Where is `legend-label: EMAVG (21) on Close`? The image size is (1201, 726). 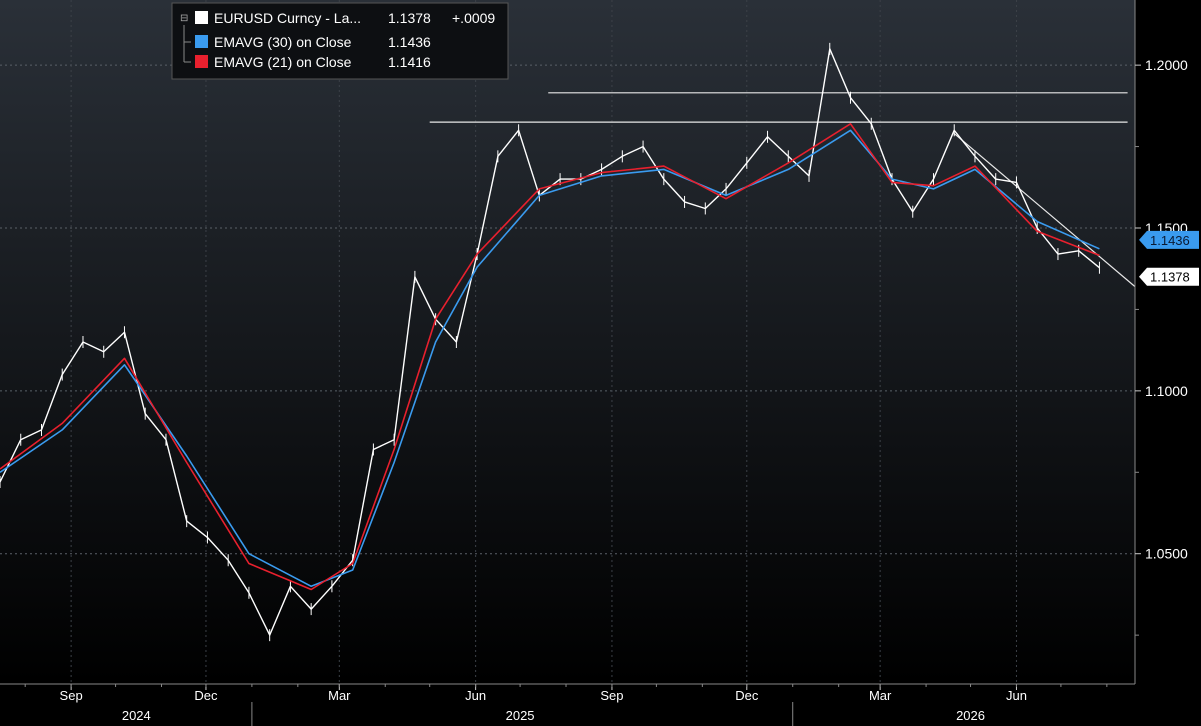
legend-label: EMAVG (21) on Close is located at coordinates (283, 62).